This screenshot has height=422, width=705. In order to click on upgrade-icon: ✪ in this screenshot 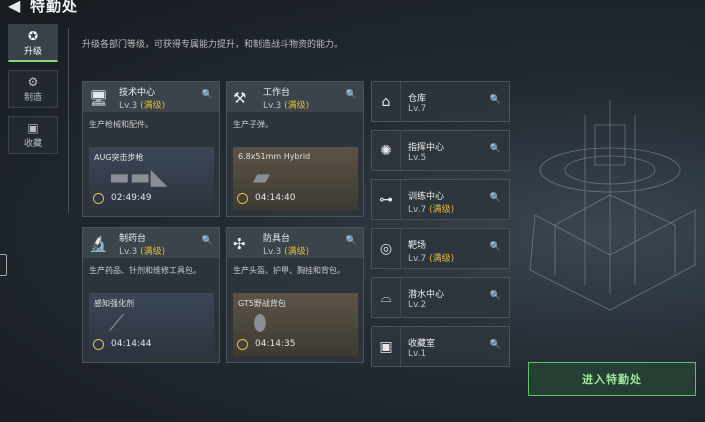, I will do `click(33, 35)`.